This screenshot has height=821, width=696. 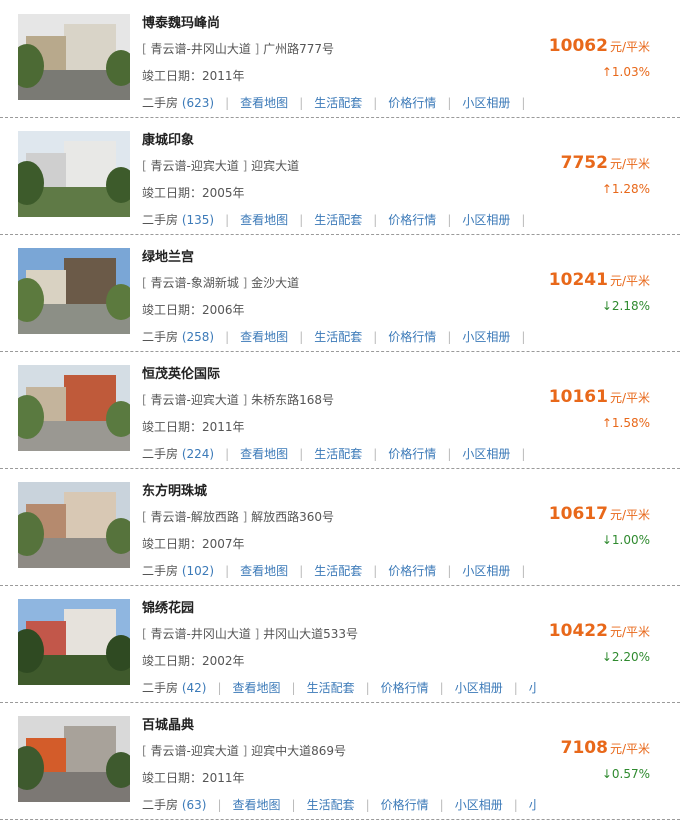 What do you see at coordinates (578, 631) in the screenshot?
I see `price-value: 10422` at bounding box center [578, 631].